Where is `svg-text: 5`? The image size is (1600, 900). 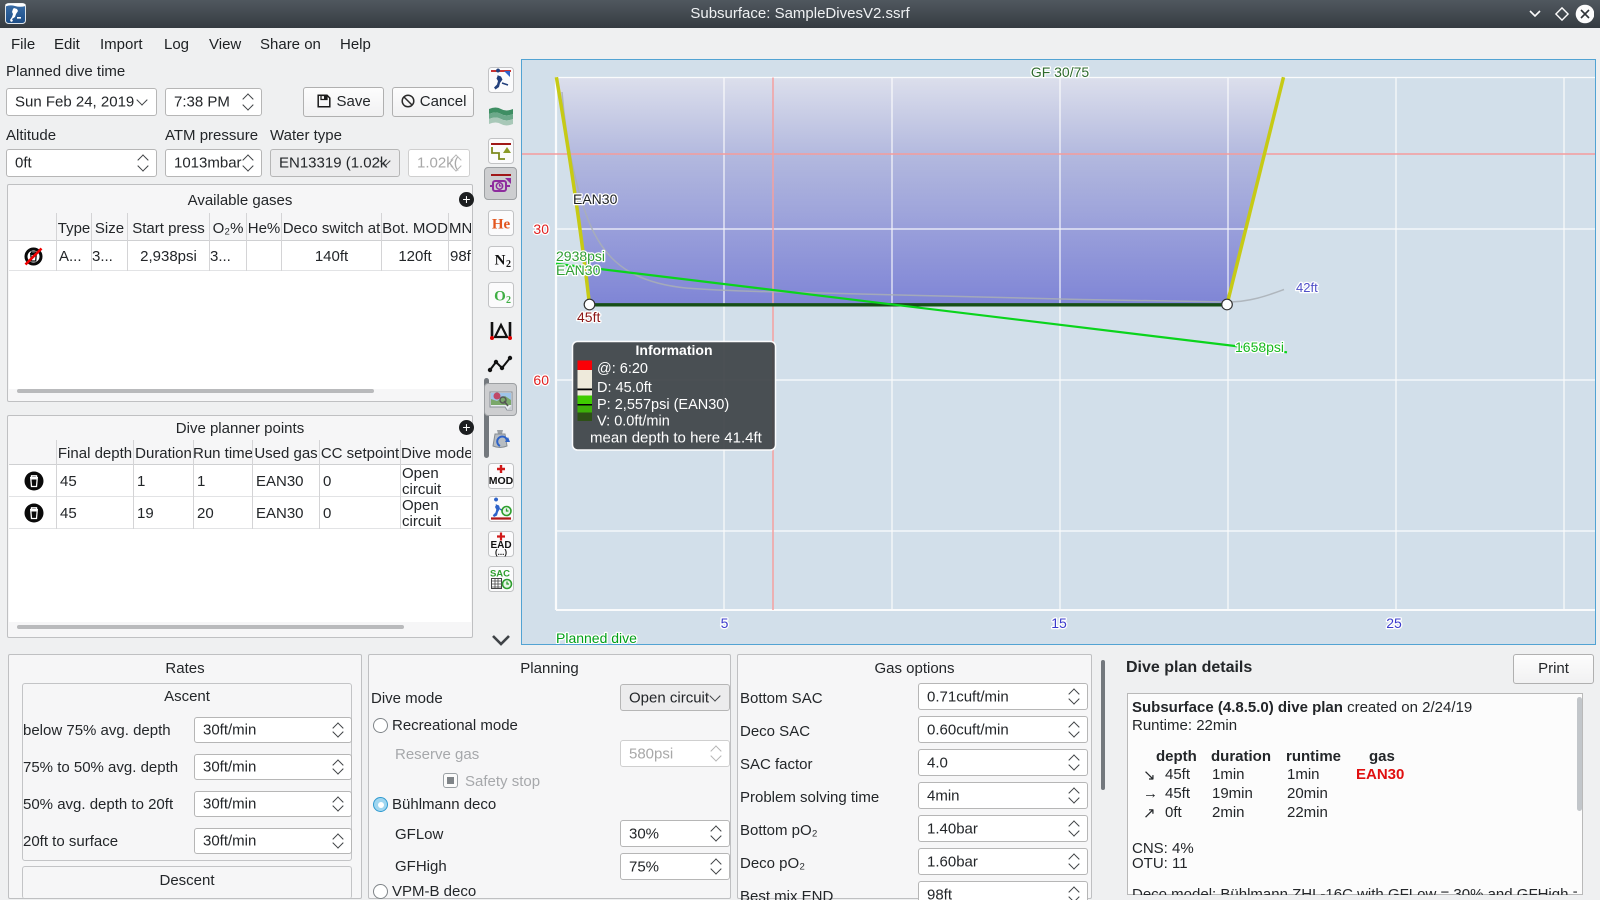 svg-text: 5 is located at coordinates (725, 623).